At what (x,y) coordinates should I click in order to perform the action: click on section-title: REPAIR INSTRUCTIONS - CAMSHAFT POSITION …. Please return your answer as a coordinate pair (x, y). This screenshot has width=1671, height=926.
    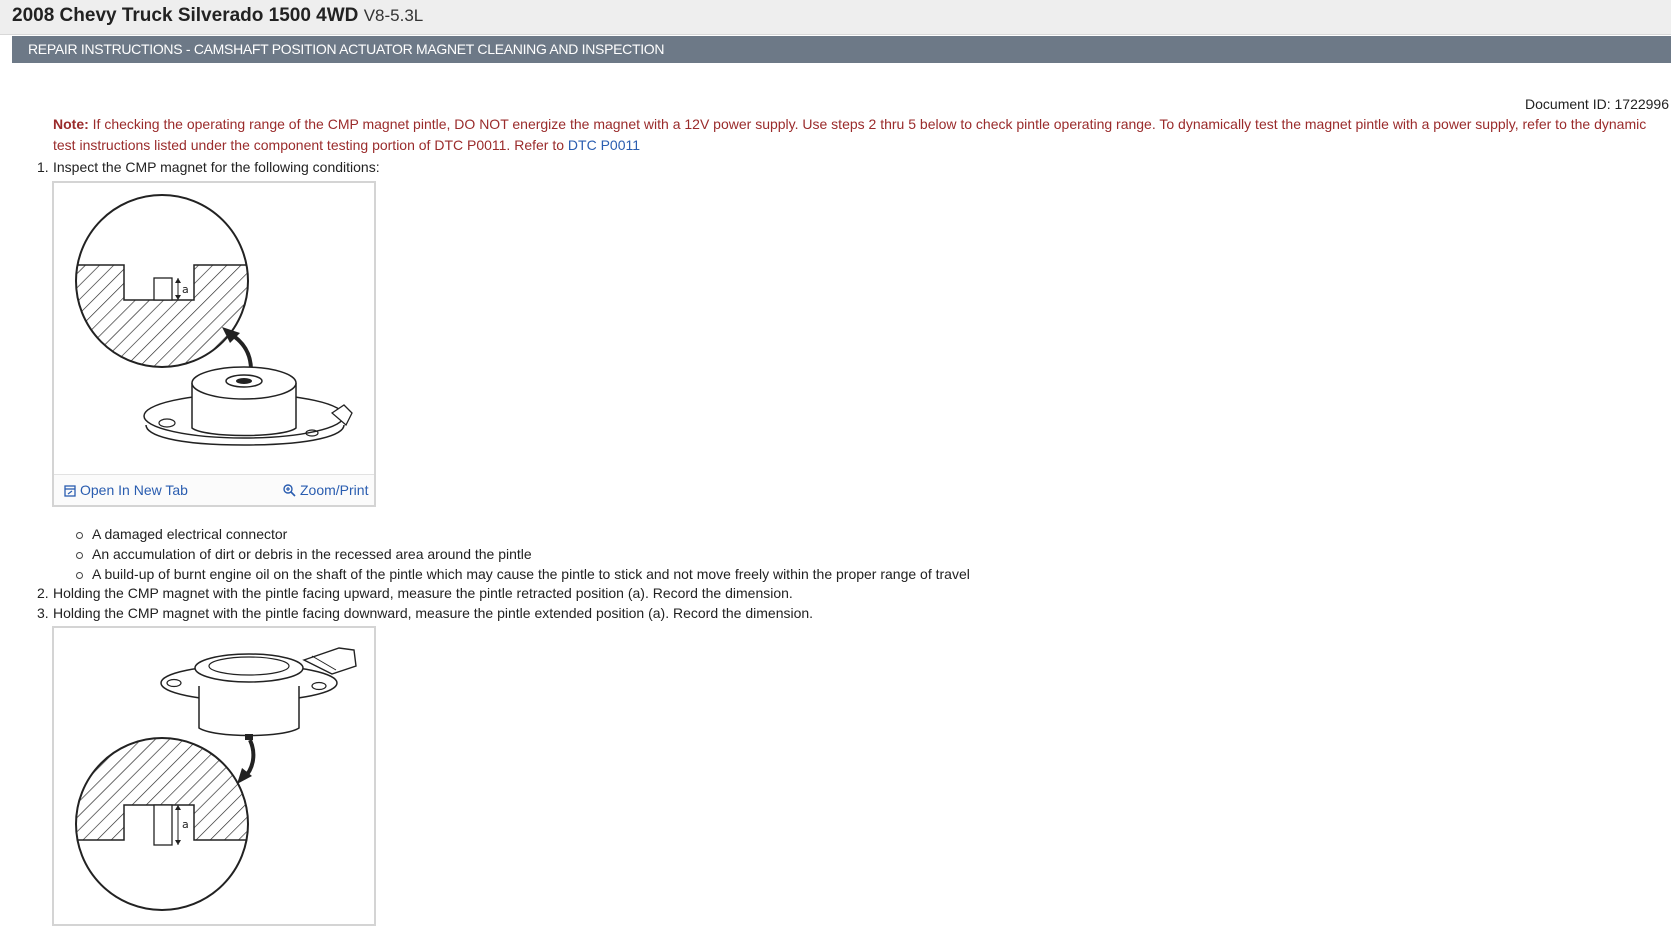
    Looking at the image, I should click on (346, 49).